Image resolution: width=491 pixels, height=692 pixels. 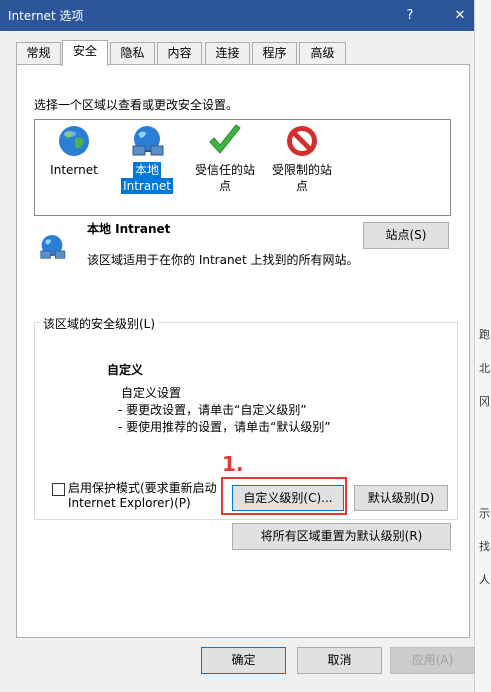 What do you see at coordinates (179, 53) in the screenshot?
I see `tab-content: 内容` at bounding box center [179, 53].